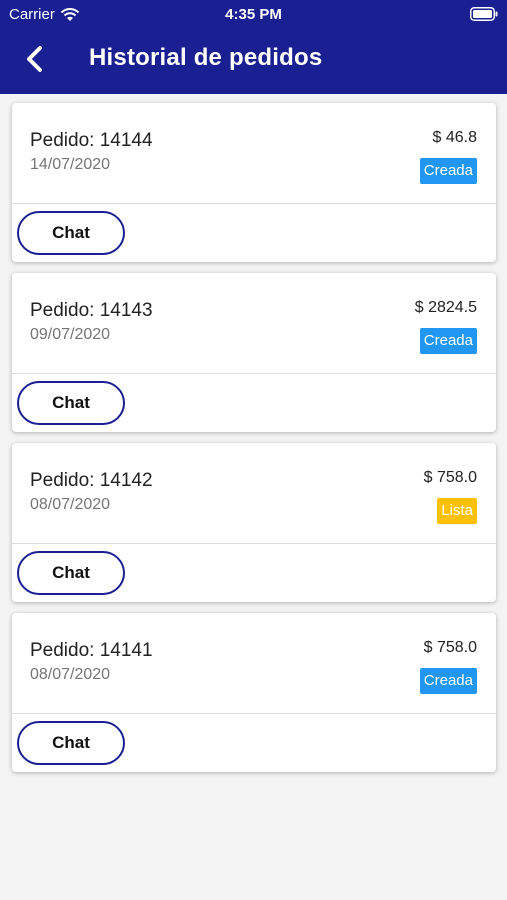  I want to click on order-id: Pedido: 14142, so click(91, 480).